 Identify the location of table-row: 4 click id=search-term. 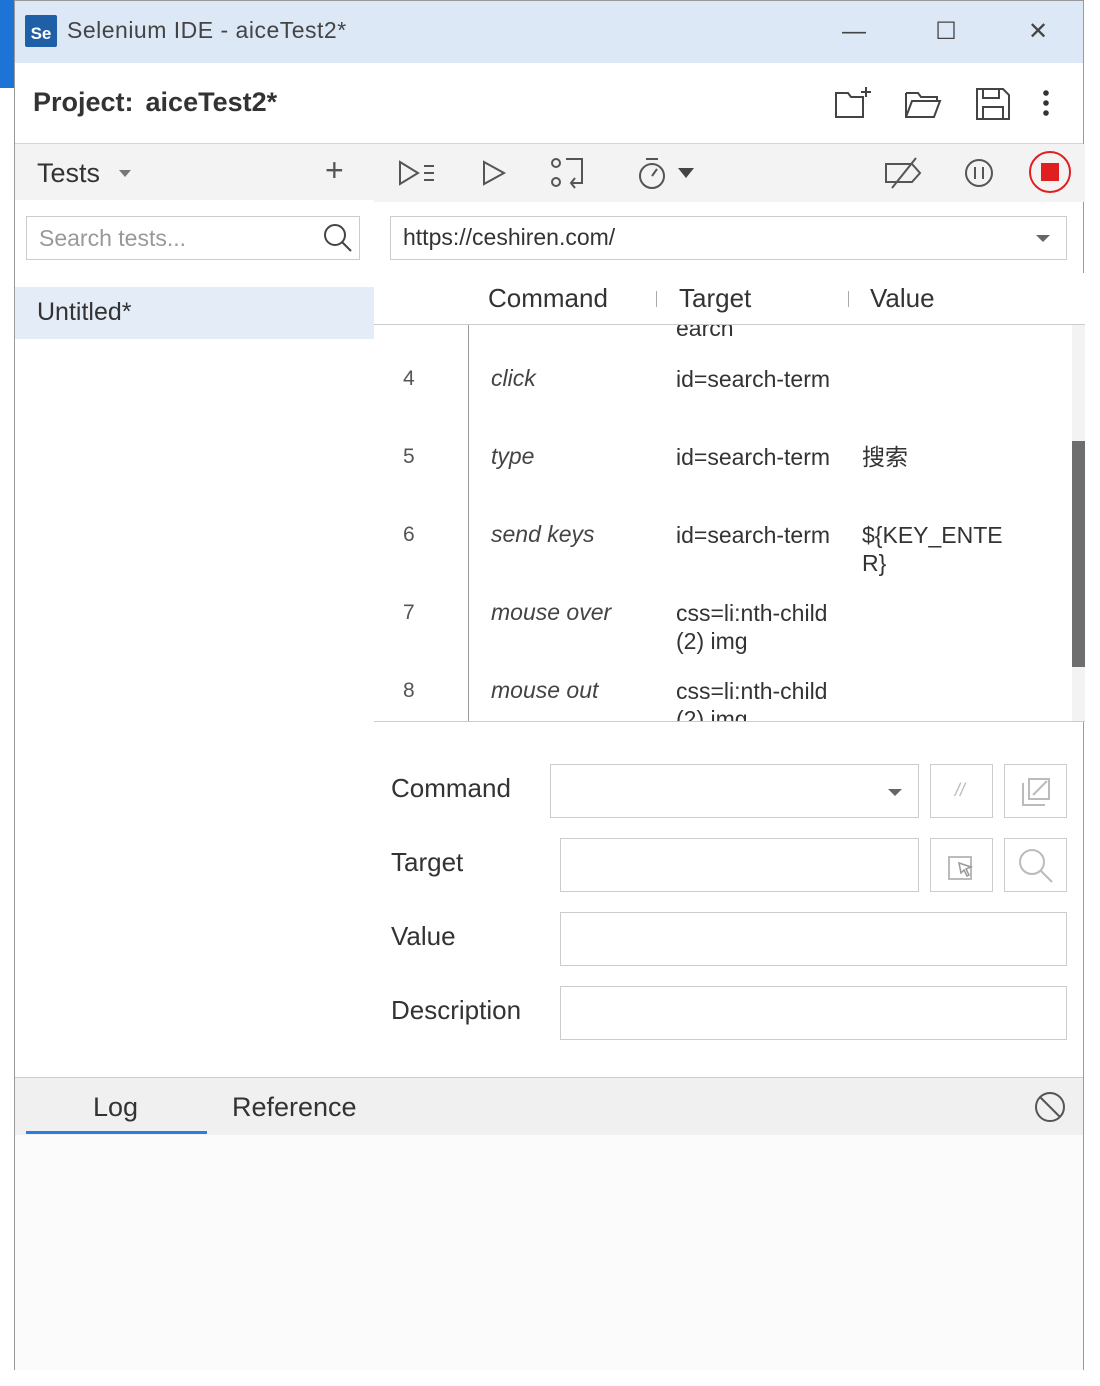
(724, 390).